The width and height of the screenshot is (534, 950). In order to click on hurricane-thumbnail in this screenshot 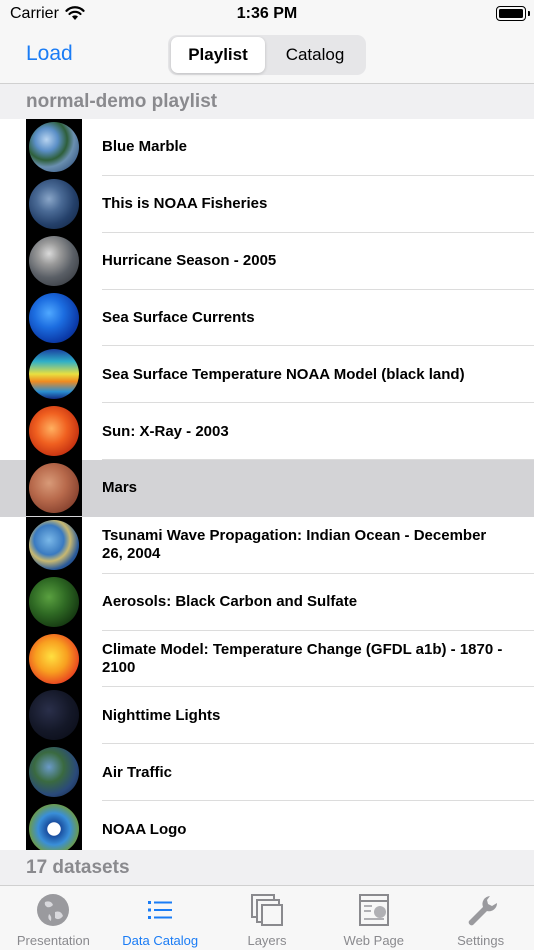, I will do `click(54, 260)`.